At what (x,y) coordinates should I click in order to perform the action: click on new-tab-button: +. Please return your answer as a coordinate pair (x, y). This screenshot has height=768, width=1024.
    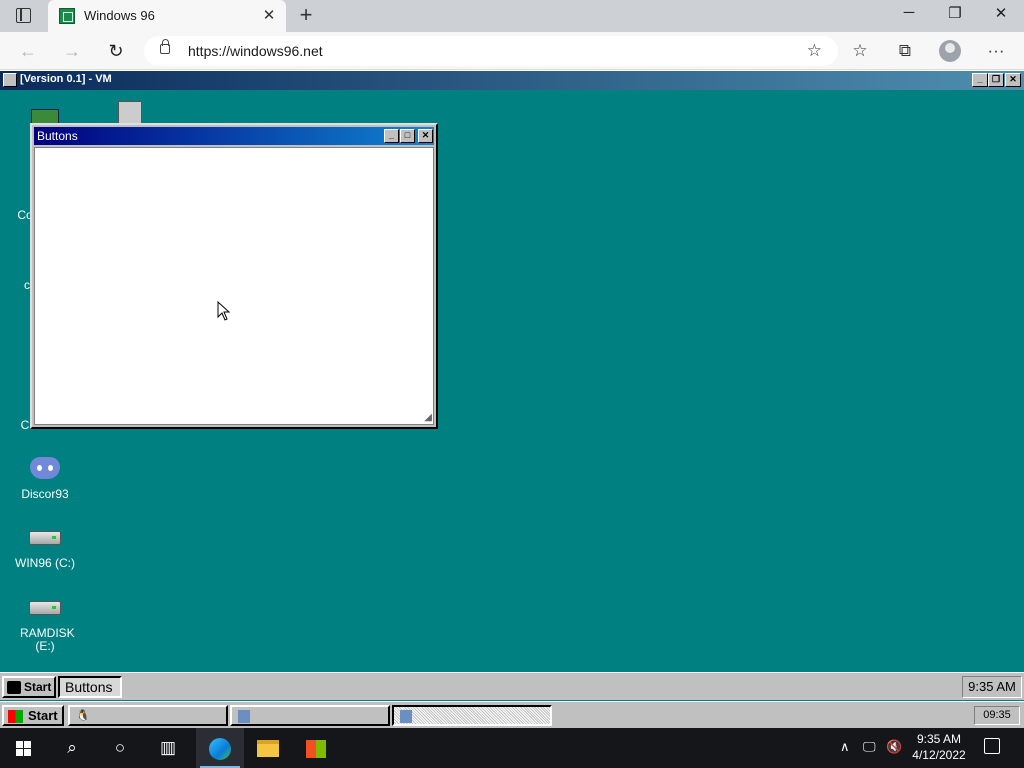
    Looking at the image, I should click on (306, 15).